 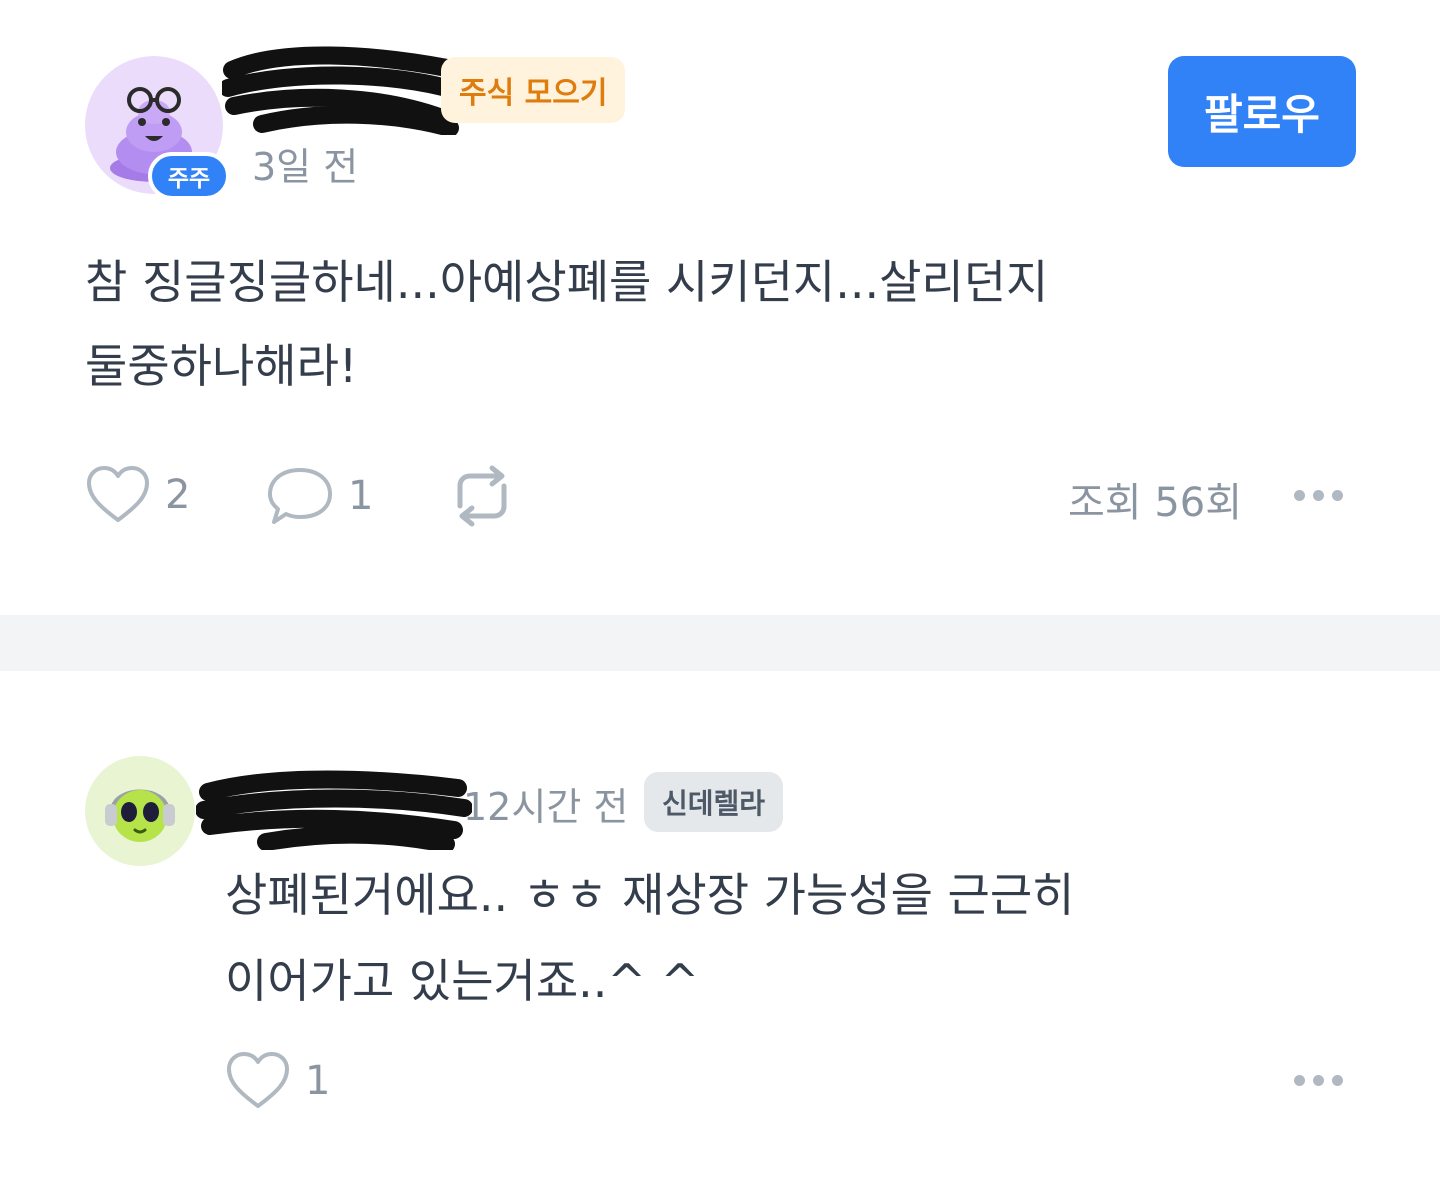 I want to click on repost-icon, so click(x=482, y=496).